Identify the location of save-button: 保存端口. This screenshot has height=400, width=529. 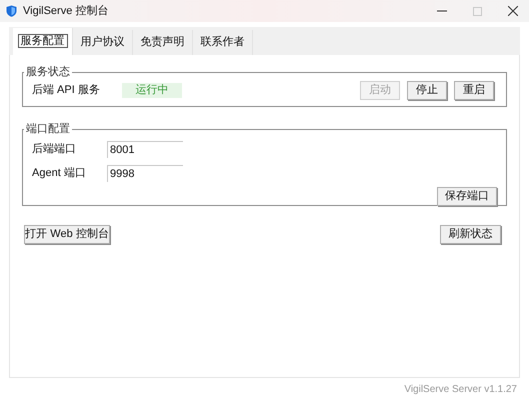
(467, 196).